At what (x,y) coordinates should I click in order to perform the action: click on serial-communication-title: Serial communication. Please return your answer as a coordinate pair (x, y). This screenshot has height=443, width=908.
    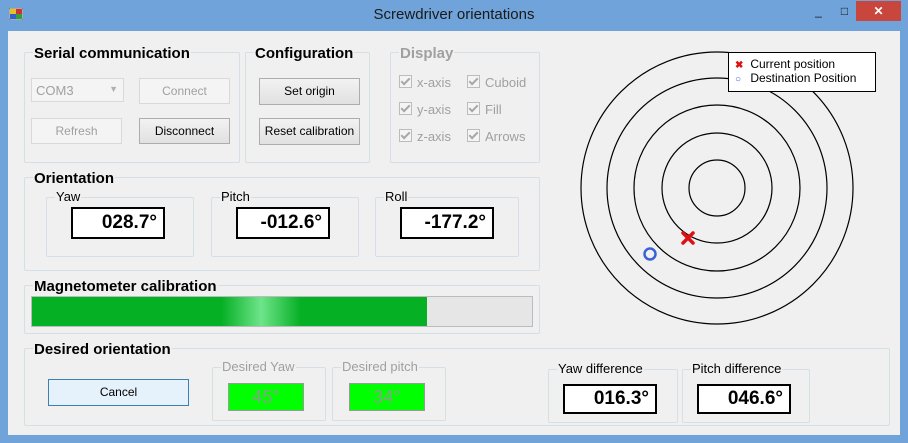
    Looking at the image, I should click on (112, 53).